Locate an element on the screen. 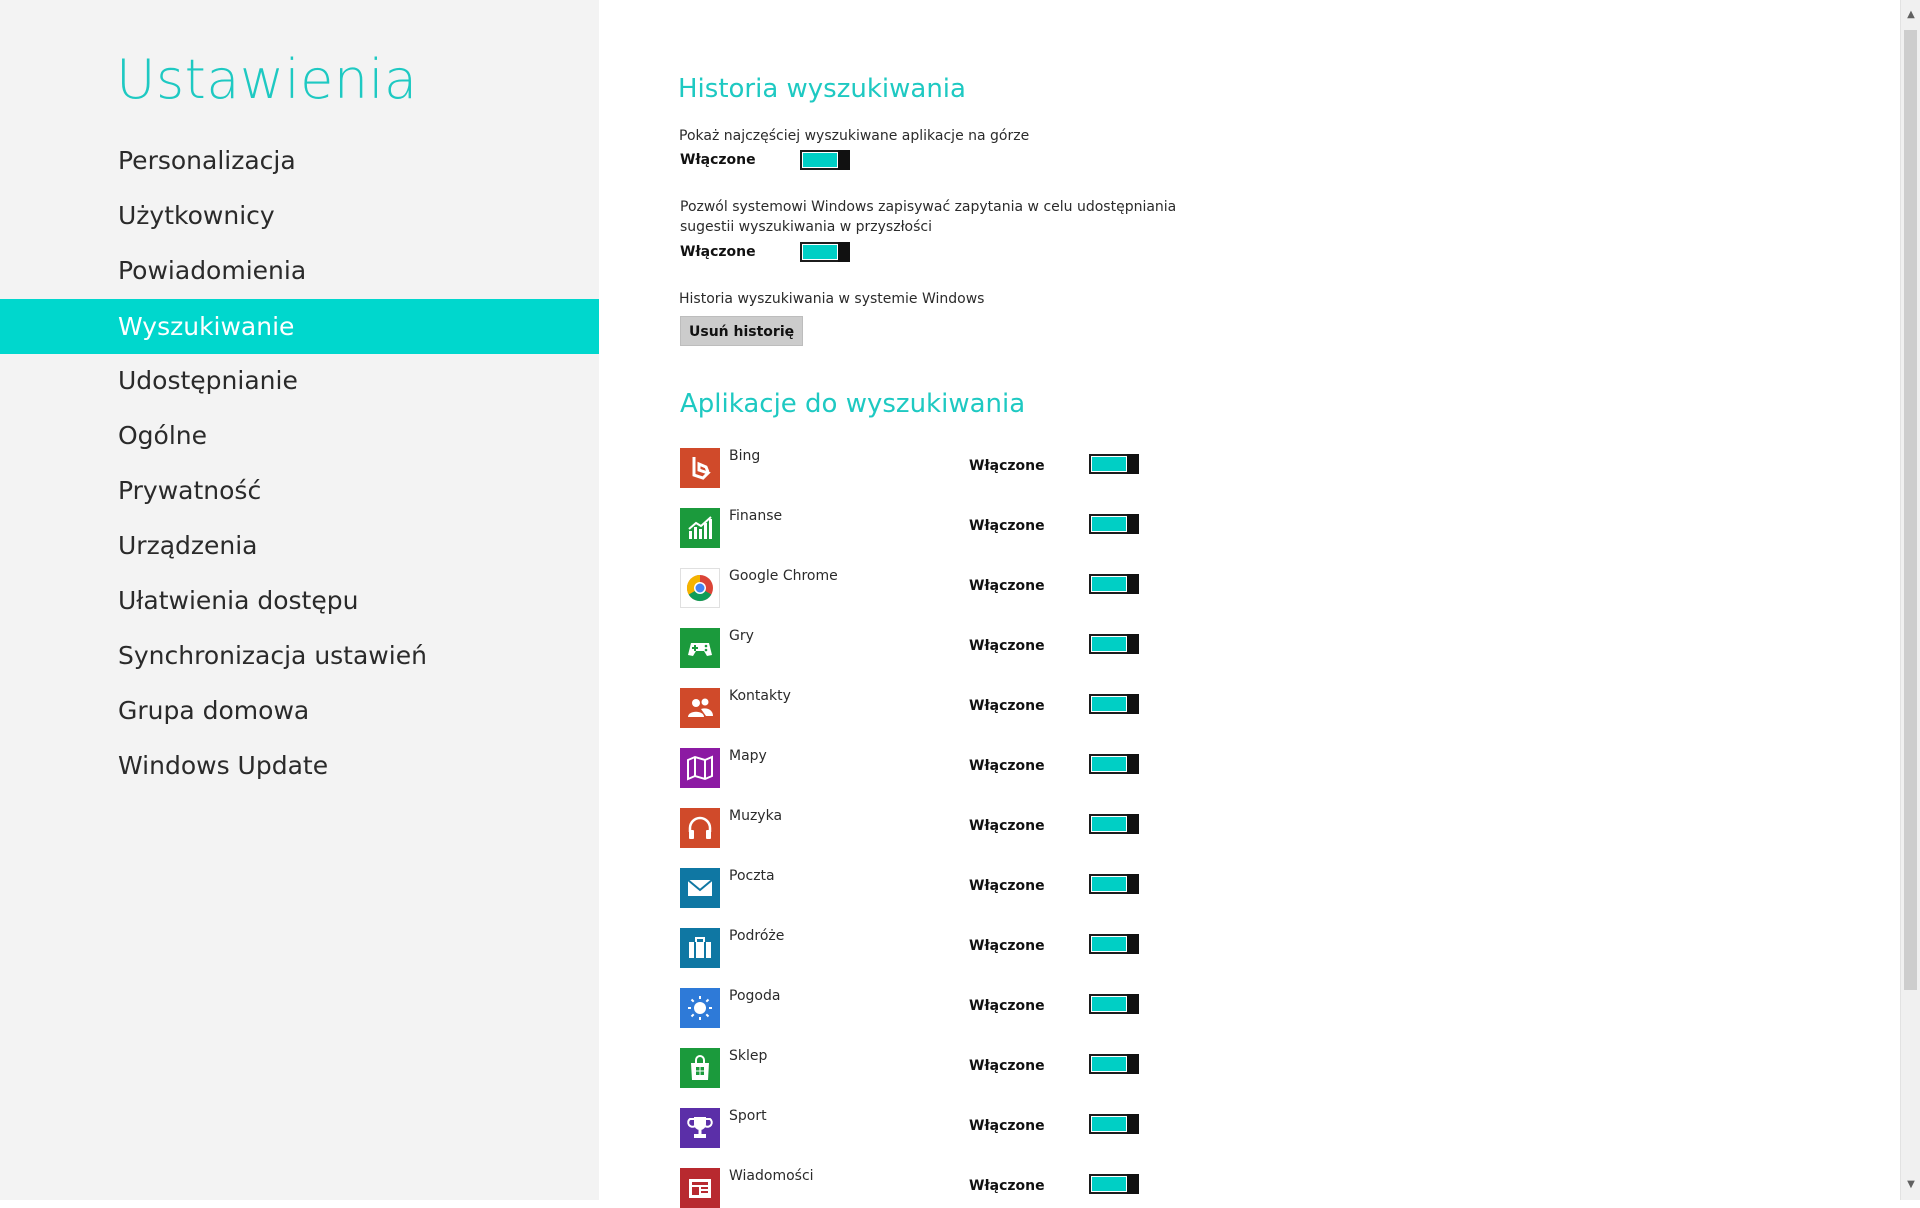 The image size is (1920, 1208). sport-icon is located at coordinates (700, 1128).